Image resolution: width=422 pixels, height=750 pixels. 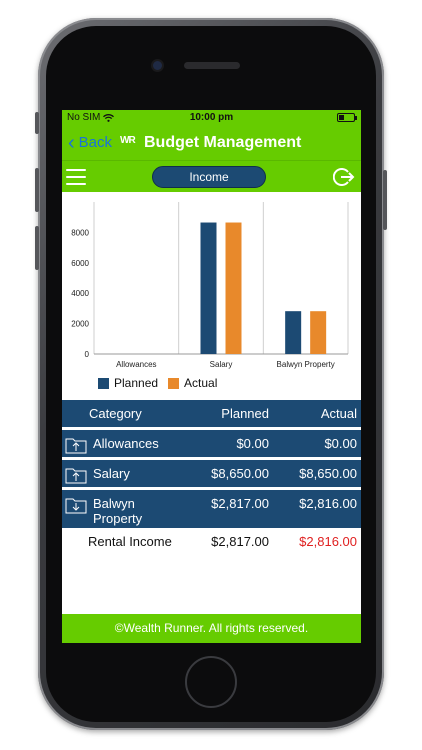 What do you see at coordinates (209, 177) in the screenshot?
I see `income-segment-button: Income` at bounding box center [209, 177].